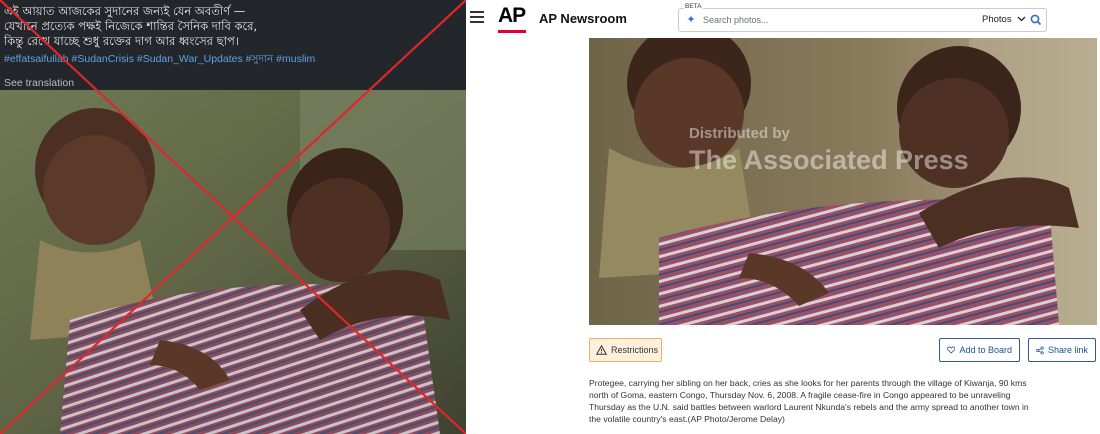 The height and width of the screenshot is (434, 1100). Describe the element at coordinates (635, 350) in the screenshot. I see `restrictions-label: Restrictions` at that location.